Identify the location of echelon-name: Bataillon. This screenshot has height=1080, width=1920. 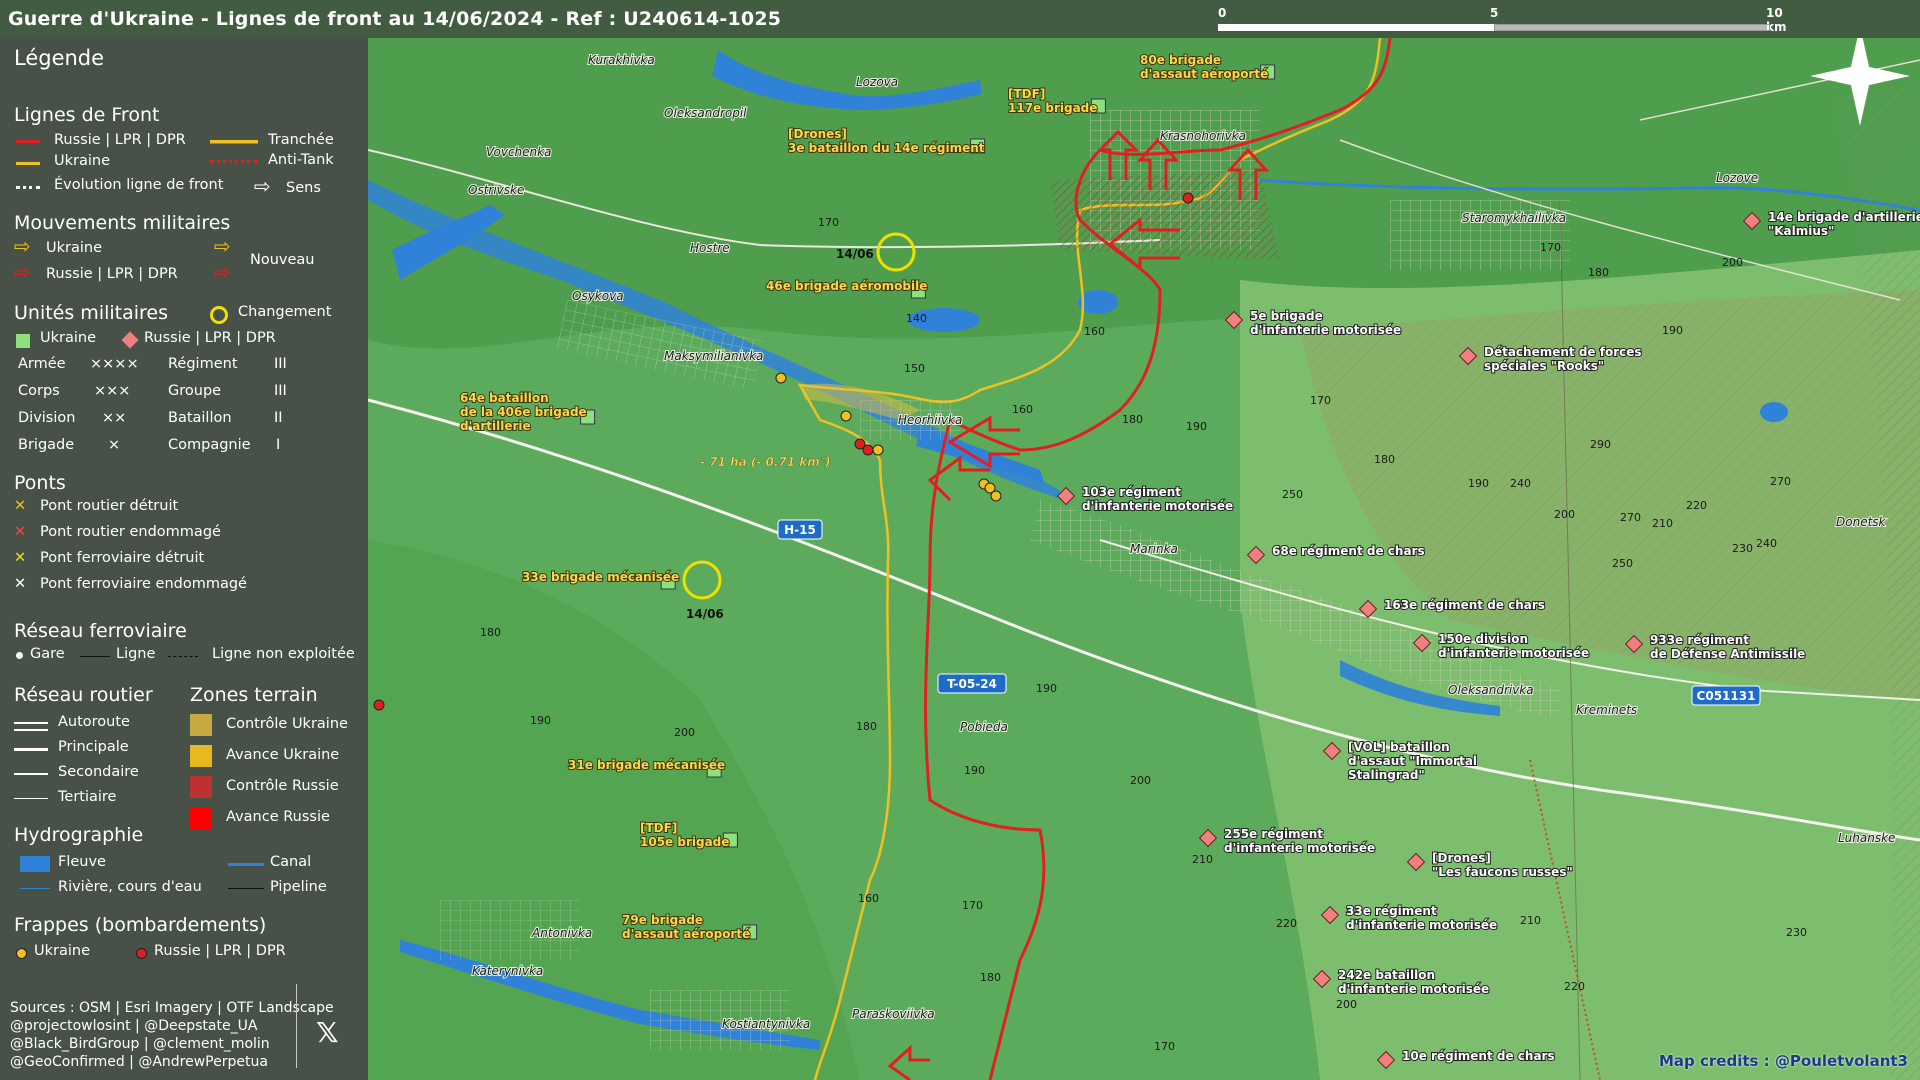
(200, 418).